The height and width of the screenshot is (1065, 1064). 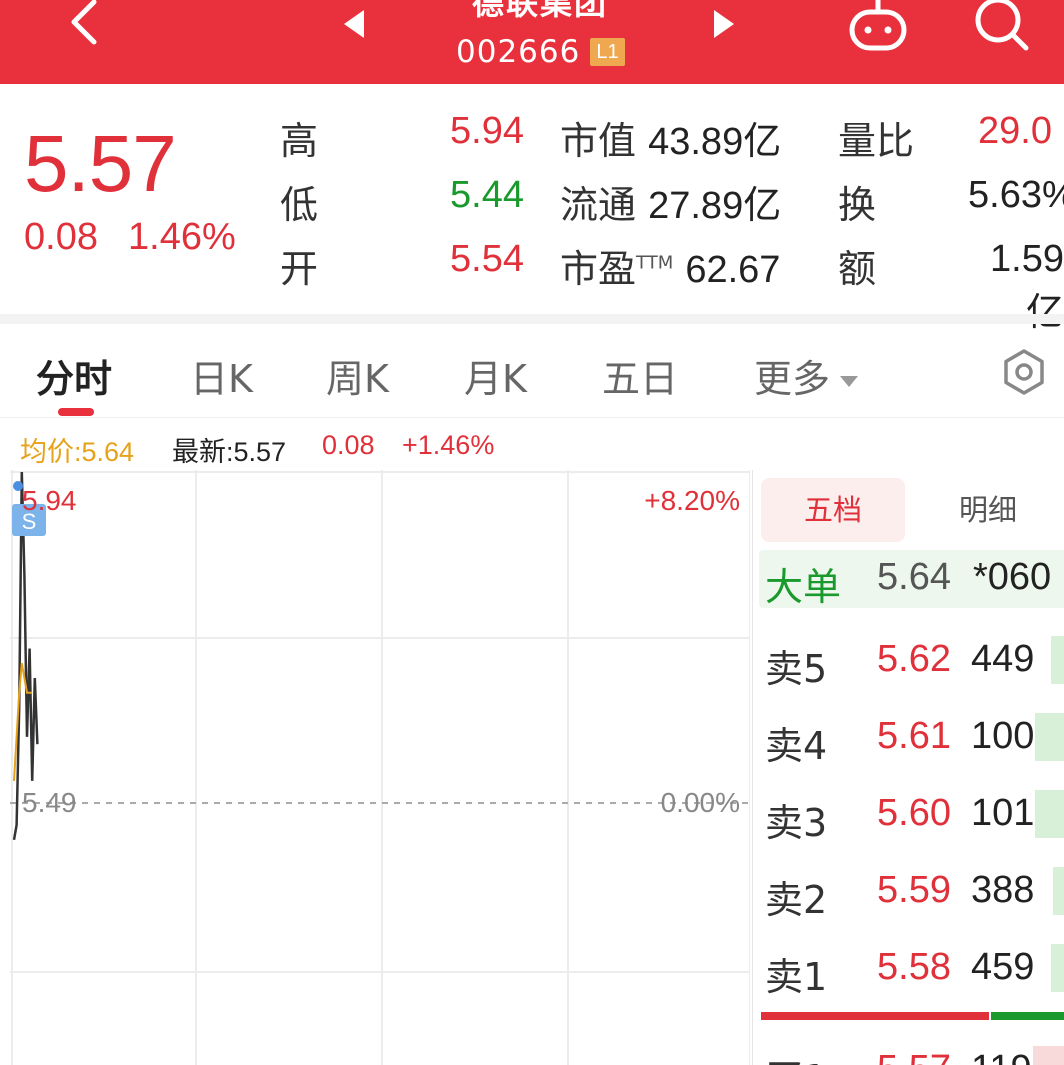 What do you see at coordinates (1048, 1055) in the screenshot?
I see `bid-volume-bar` at bounding box center [1048, 1055].